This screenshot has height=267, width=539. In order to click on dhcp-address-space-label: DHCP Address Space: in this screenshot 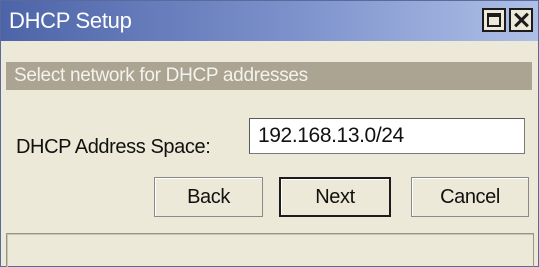, I will do `click(113, 147)`.